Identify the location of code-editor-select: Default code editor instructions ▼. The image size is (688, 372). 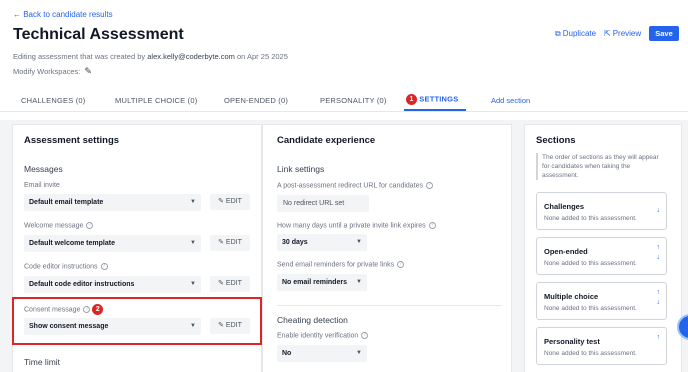
(112, 284).